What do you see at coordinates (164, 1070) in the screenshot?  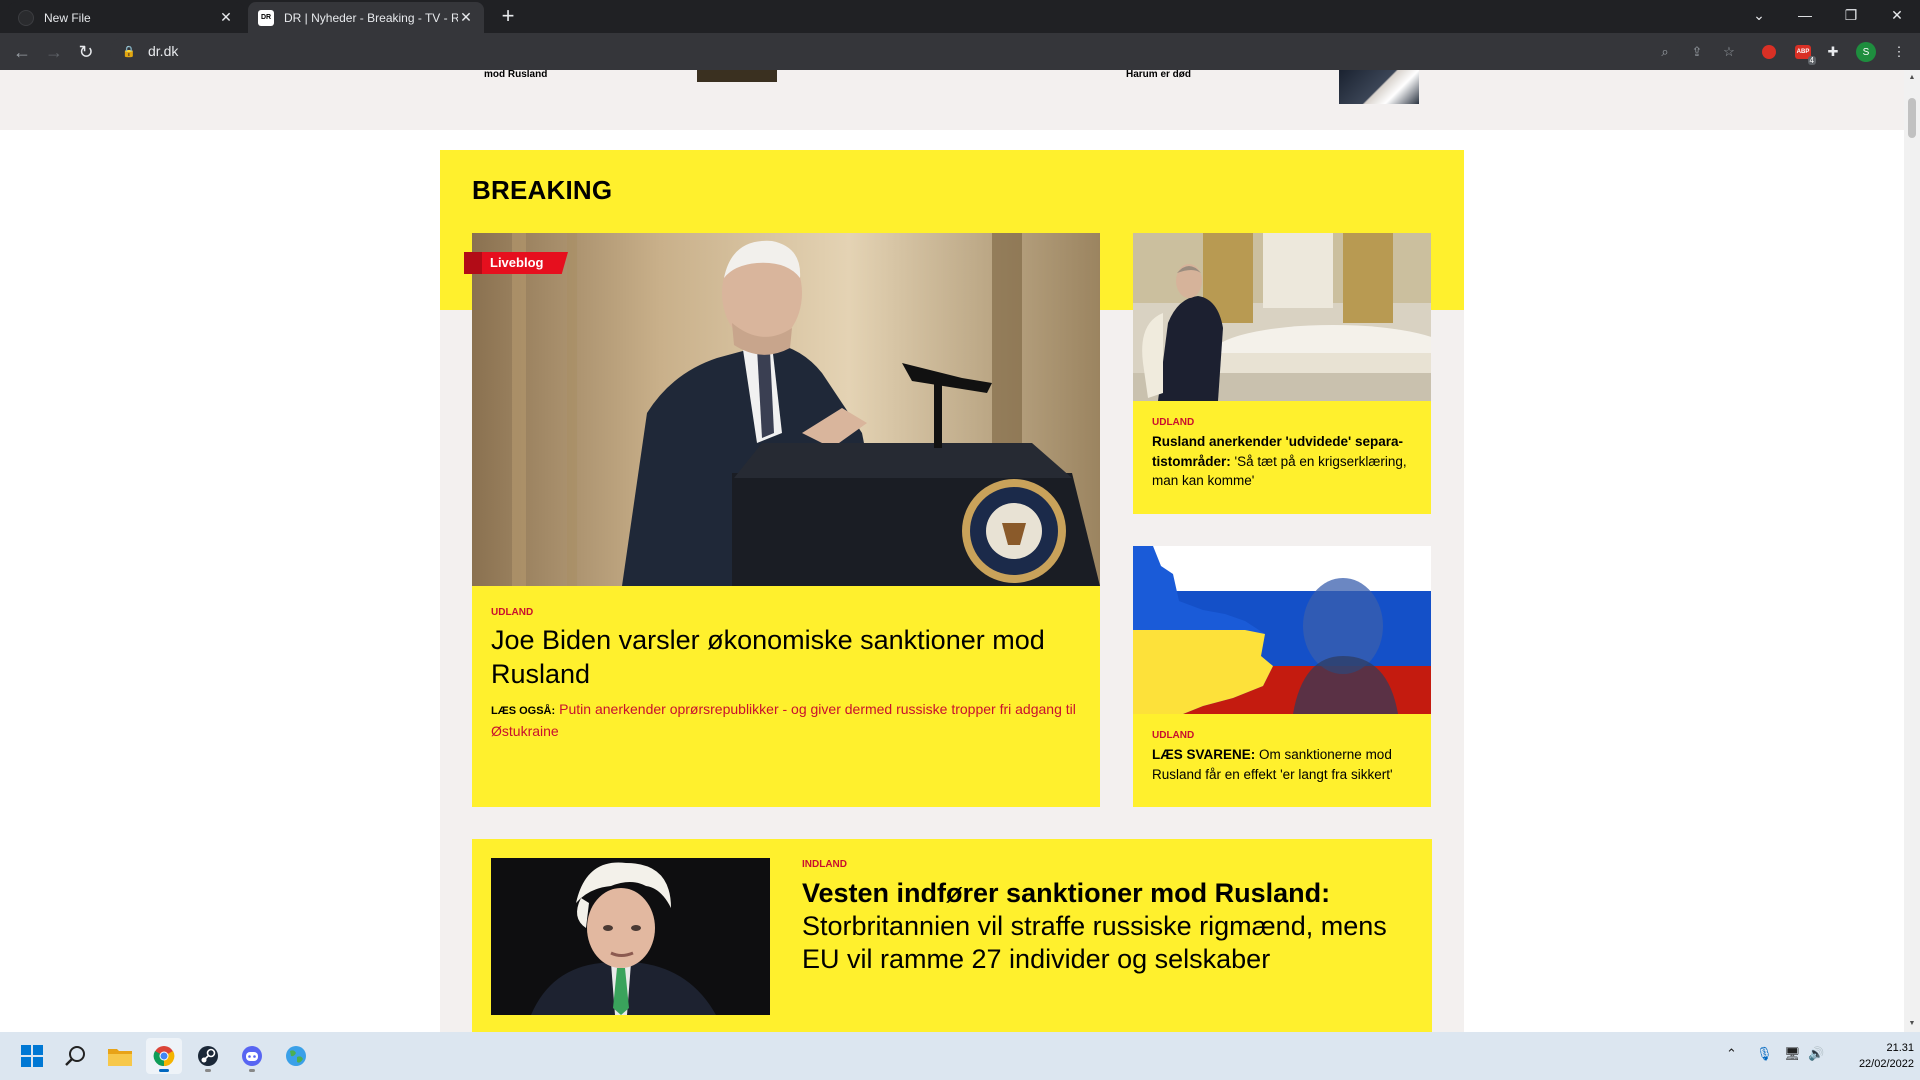 I see `active-app-indicator` at bounding box center [164, 1070].